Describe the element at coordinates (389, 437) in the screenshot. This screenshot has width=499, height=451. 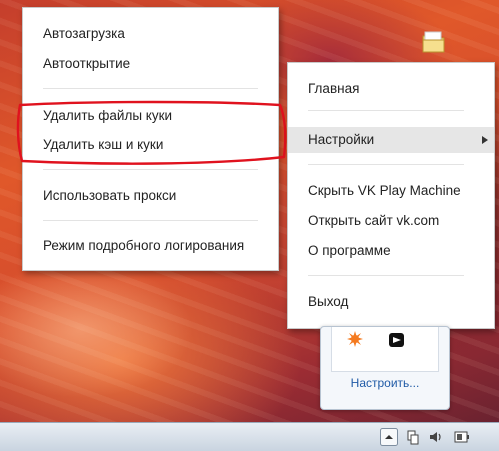
I see `tray-expand-icon` at that location.